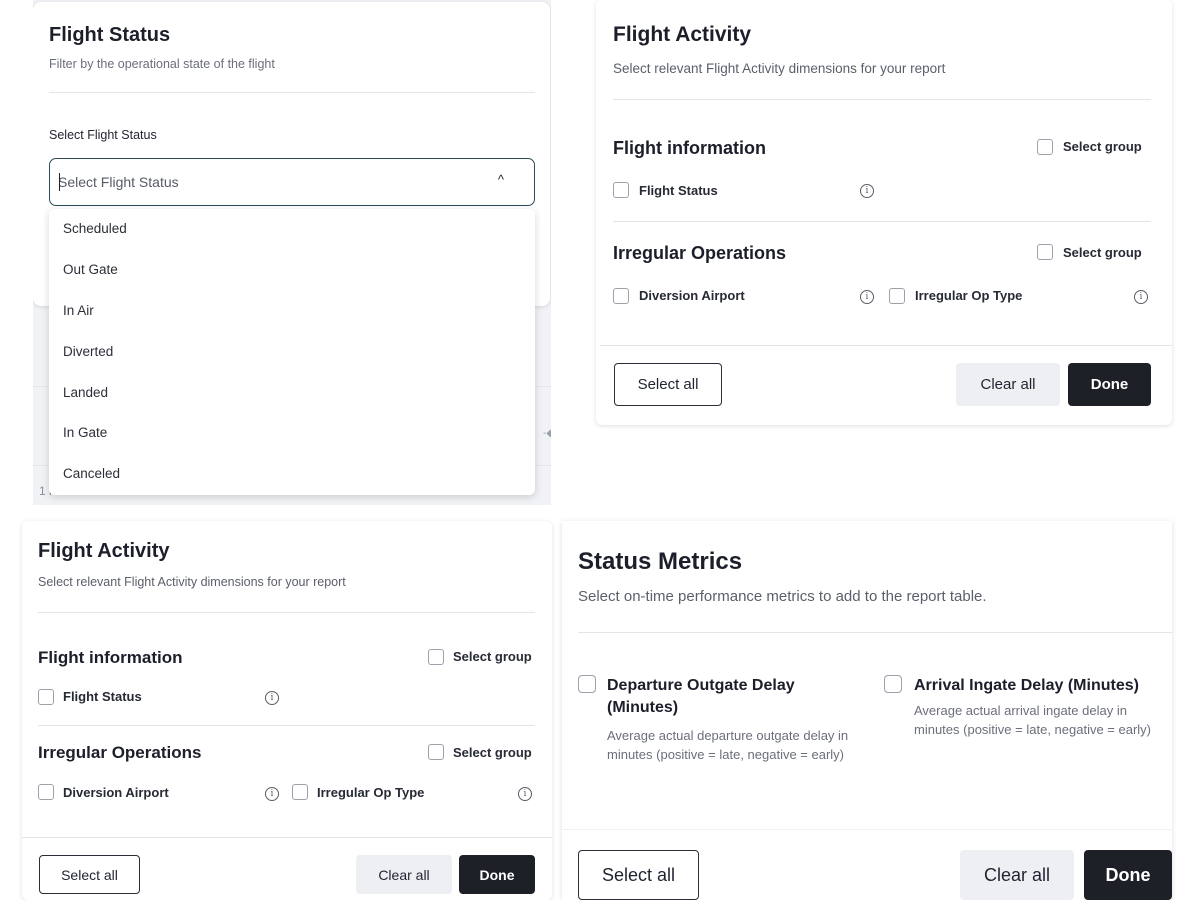  I want to click on option-diverted: Diverted, so click(88, 351).